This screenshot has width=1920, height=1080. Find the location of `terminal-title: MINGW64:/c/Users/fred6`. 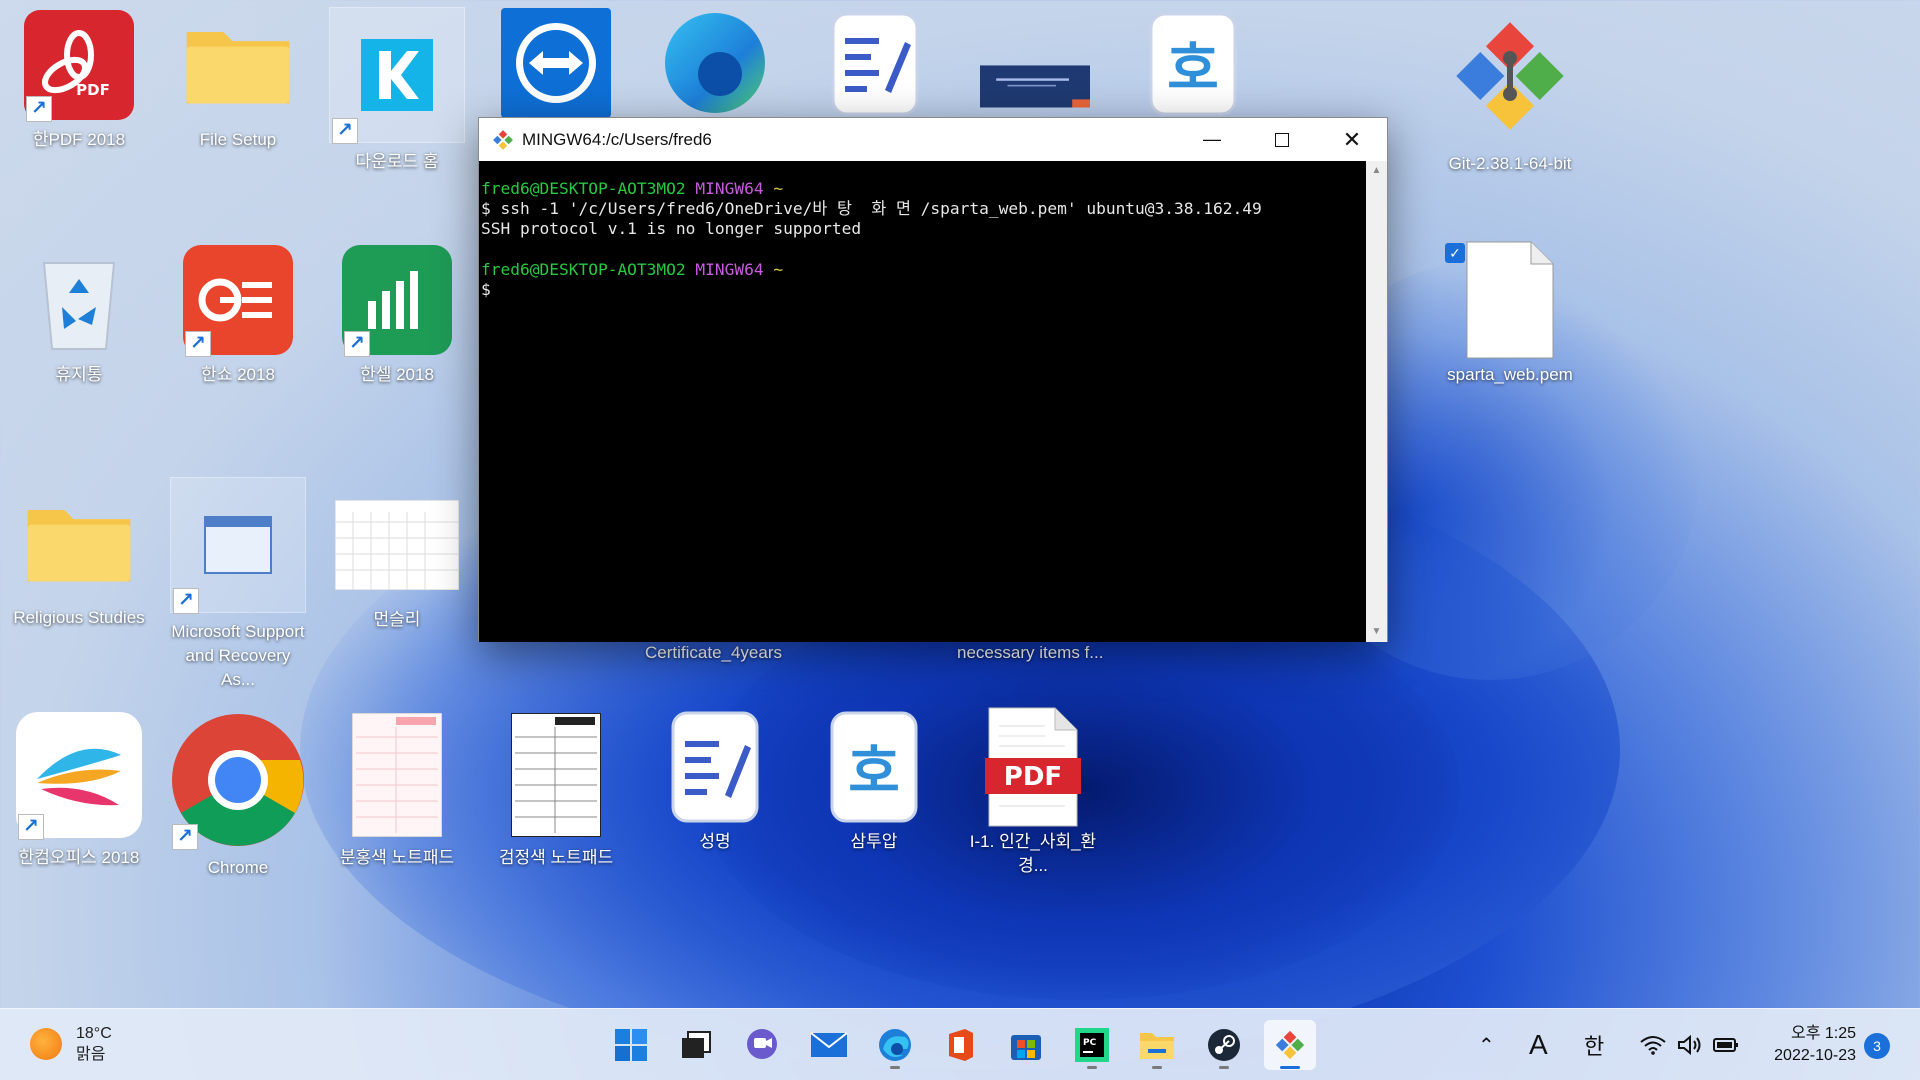

terminal-title: MINGW64:/c/Users/fred6 is located at coordinates (617, 139).